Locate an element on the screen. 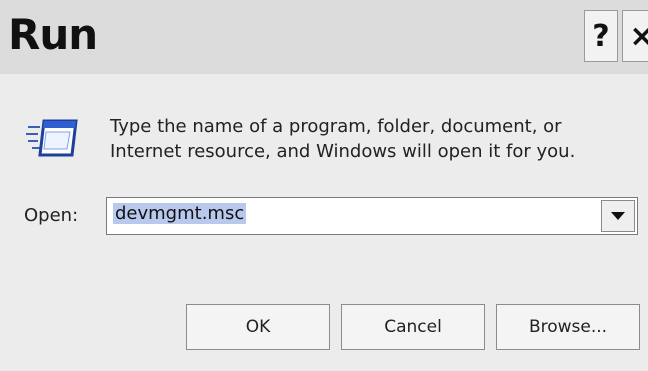 Image resolution: width=648 pixels, height=371 pixels. ok-button: OK is located at coordinates (258, 327).